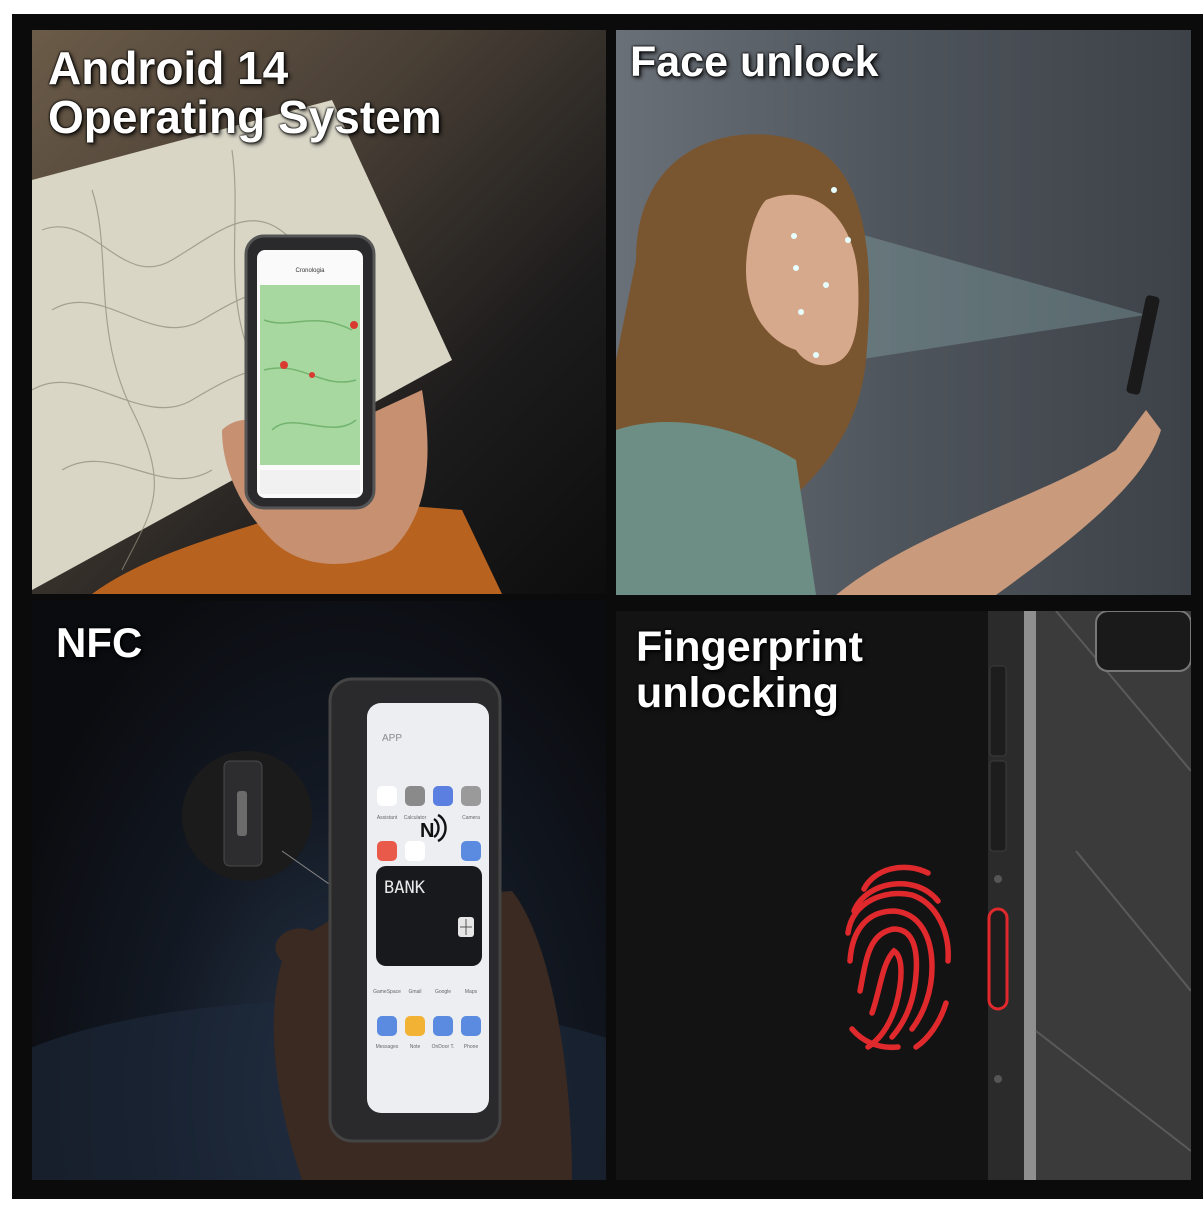 Image resolution: width=1203 pixels, height=1205 pixels. Describe the element at coordinates (1030, 895) in the screenshot. I see `phone-edge-highlight` at that location.